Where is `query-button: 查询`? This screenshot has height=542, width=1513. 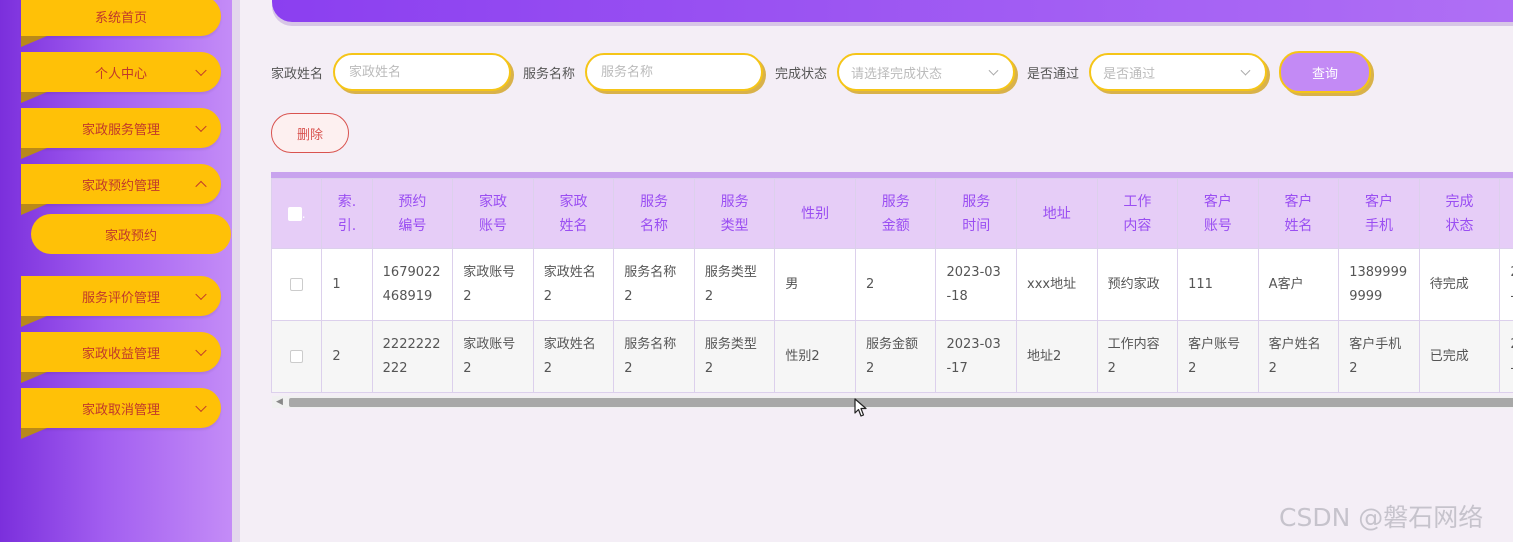
query-button: 查询 is located at coordinates (1325, 72).